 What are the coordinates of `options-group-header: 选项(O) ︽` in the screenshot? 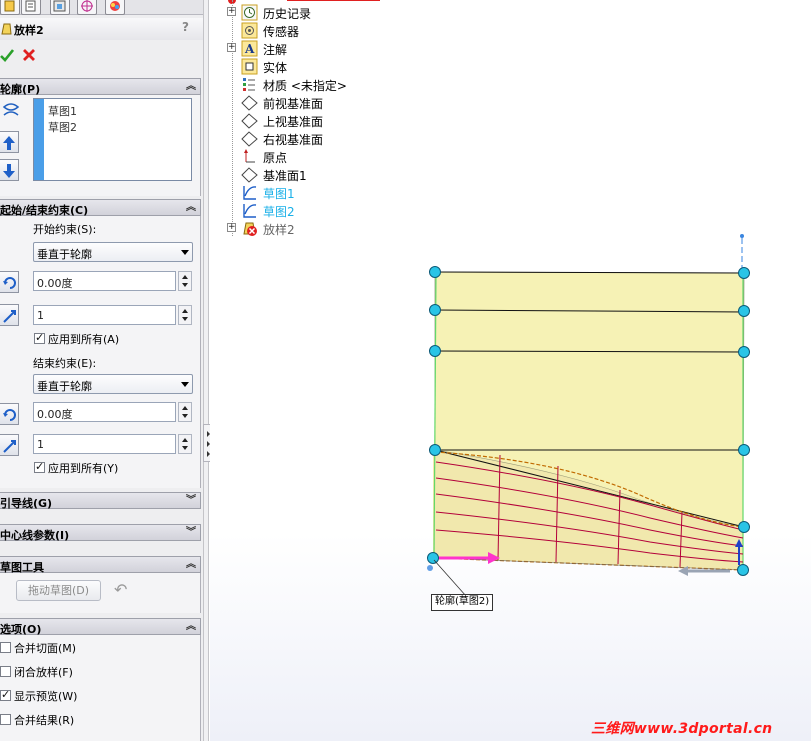 It's located at (100, 627).